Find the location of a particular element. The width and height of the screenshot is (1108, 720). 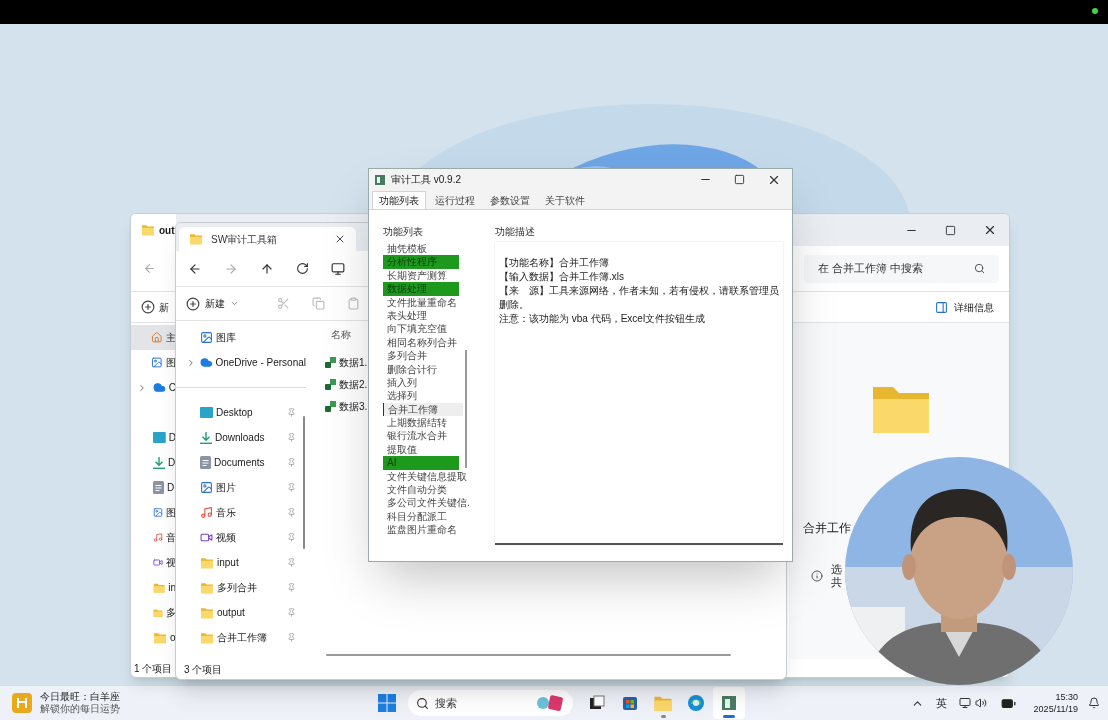

input-method-indicator: 英 is located at coordinates (941, 703).